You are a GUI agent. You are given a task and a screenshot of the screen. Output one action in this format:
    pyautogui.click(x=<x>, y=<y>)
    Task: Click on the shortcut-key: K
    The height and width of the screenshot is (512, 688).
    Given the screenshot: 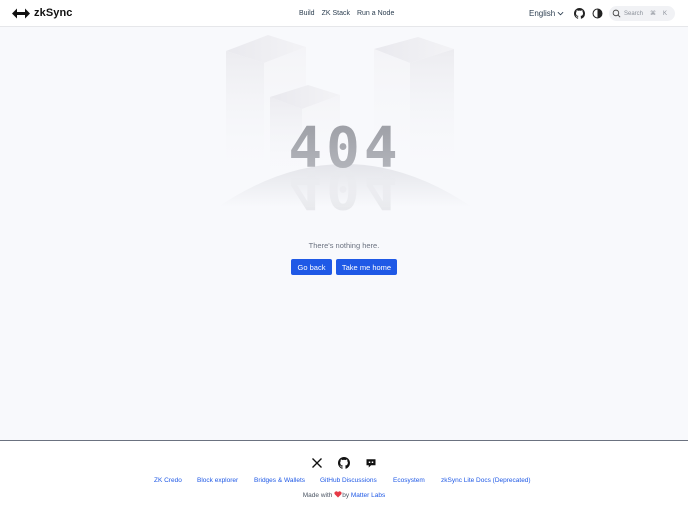 What is the action you would take?
    pyautogui.click(x=665, y=13)
    